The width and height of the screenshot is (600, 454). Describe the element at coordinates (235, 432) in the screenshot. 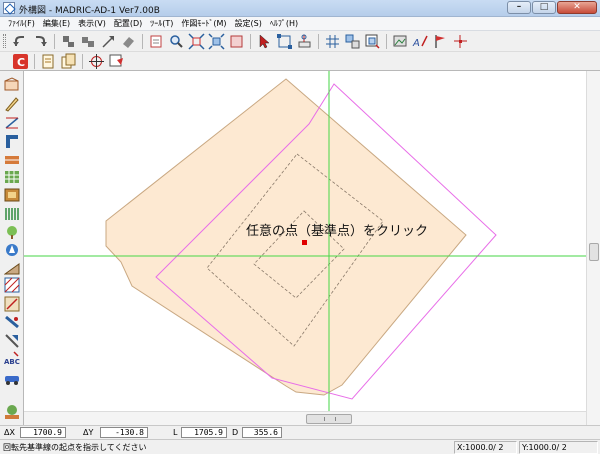

I see `direction-label: D` at that location.